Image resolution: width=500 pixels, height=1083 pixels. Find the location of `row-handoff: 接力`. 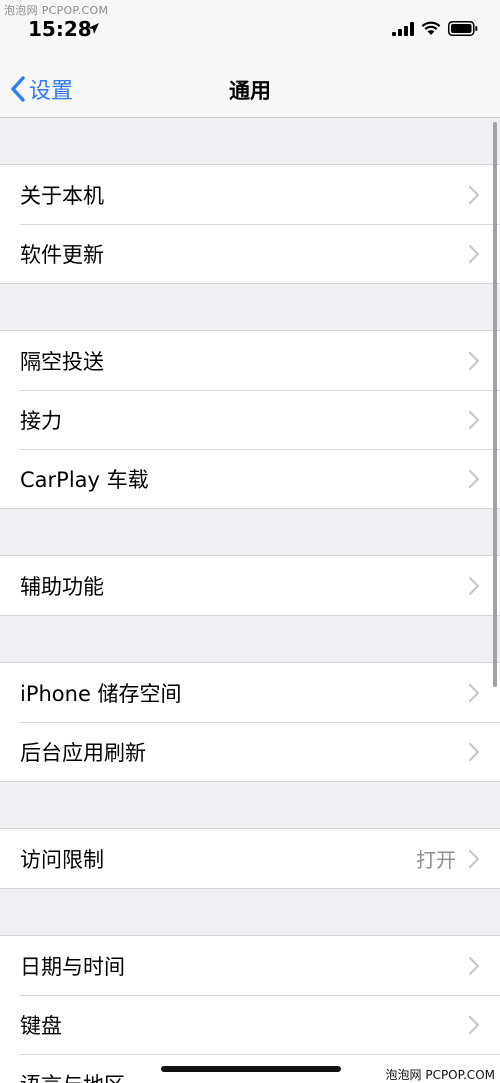

row-handoff: 接力 is located at coordinates (250, 419).